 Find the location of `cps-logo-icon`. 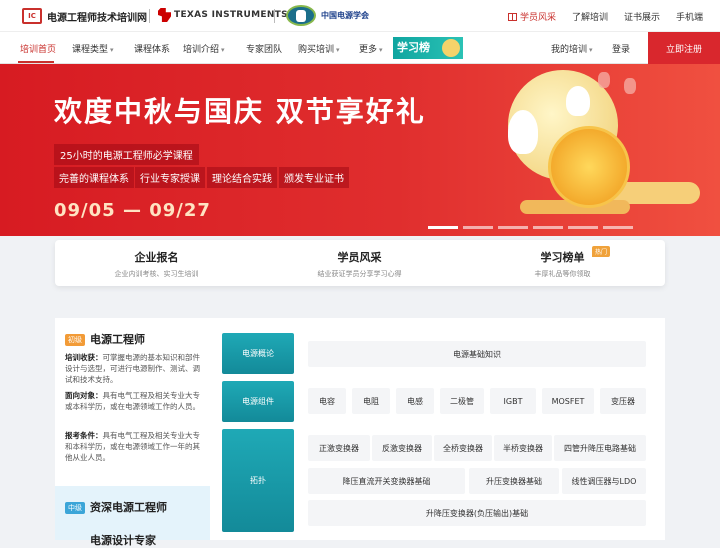

cps-logo-icon is located at coordinates (301, 15).